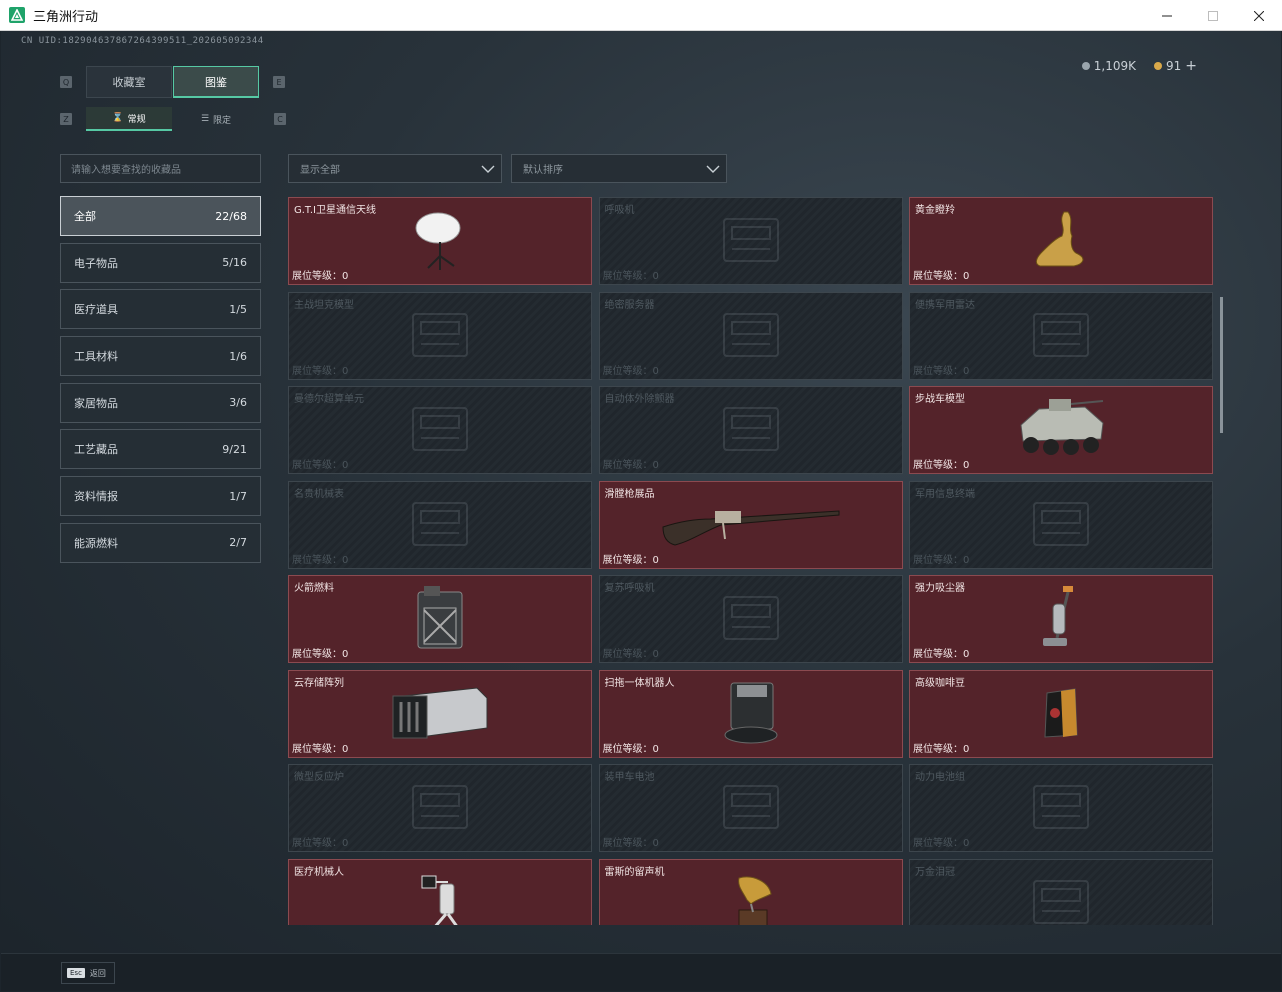 The height and width of the screenshot is (992, 1282). What do you see at coordinates (945, 305) in the screenshot?
I see `collection-card-name: 便携军用雷达` at bounding box center [945, 305].